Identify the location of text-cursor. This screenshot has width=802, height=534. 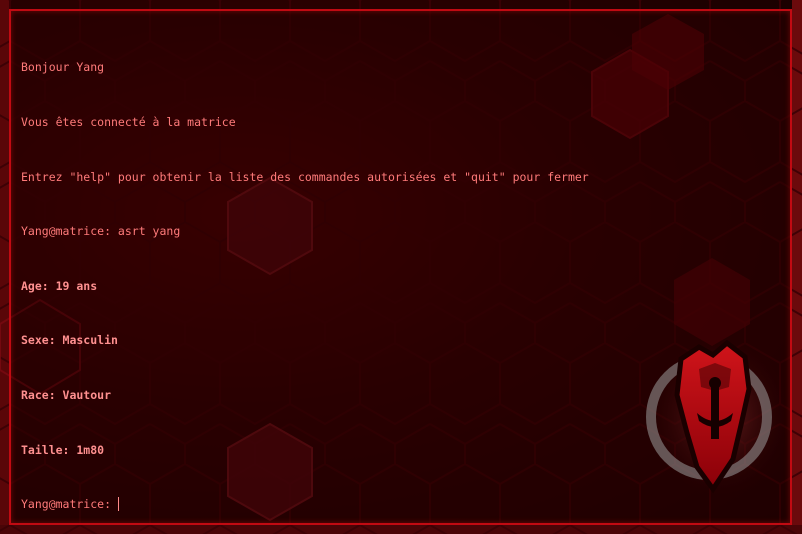
(119, 504).